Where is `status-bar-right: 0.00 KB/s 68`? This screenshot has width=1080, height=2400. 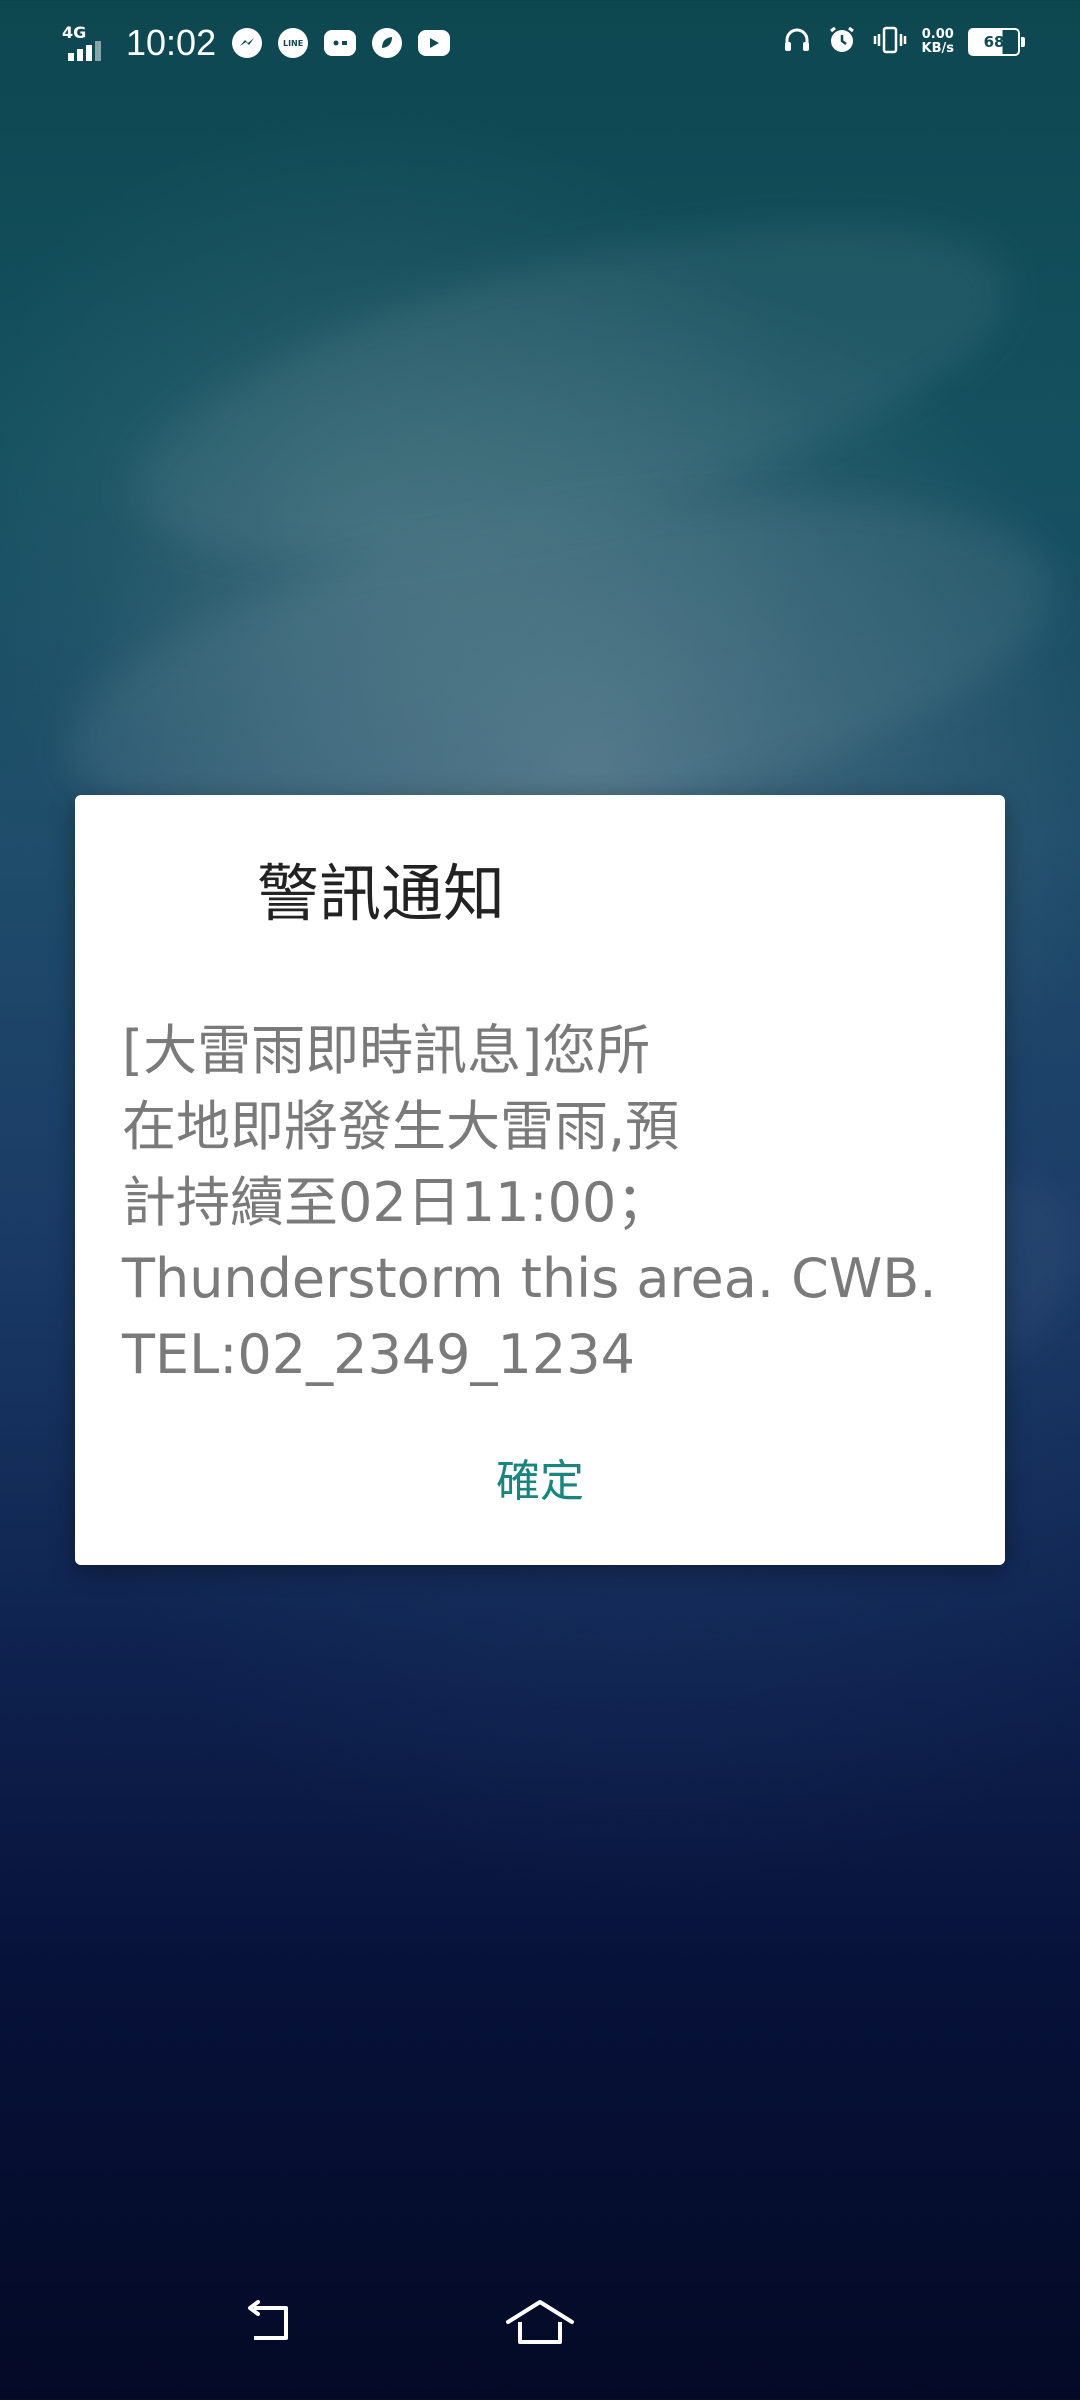 status-bar-right: 0.00 KB/s 68 is located at coordinates (903, 42).